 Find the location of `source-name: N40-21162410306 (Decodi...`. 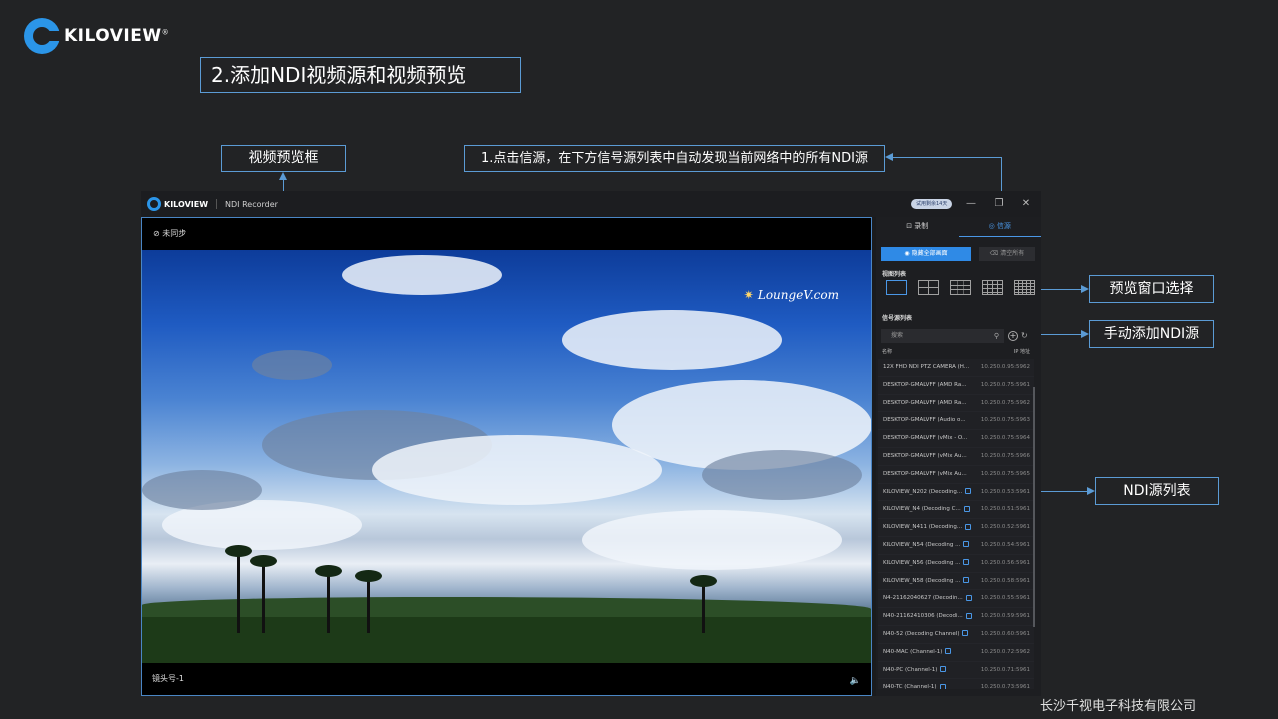

source-name: N40-21162410306 (Decodi... is located at coordinates (923, 616).